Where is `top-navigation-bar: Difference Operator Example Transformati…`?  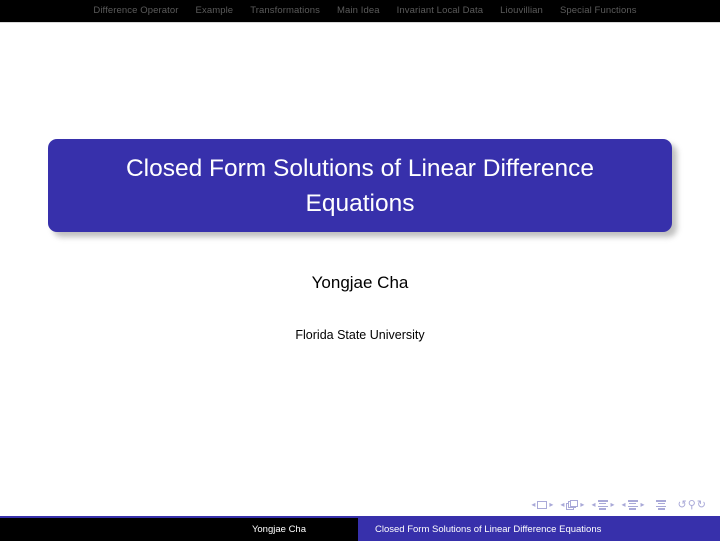 top-navigation-bar: Difference Operator Example Transformati… is located at coordinates (360, 11).